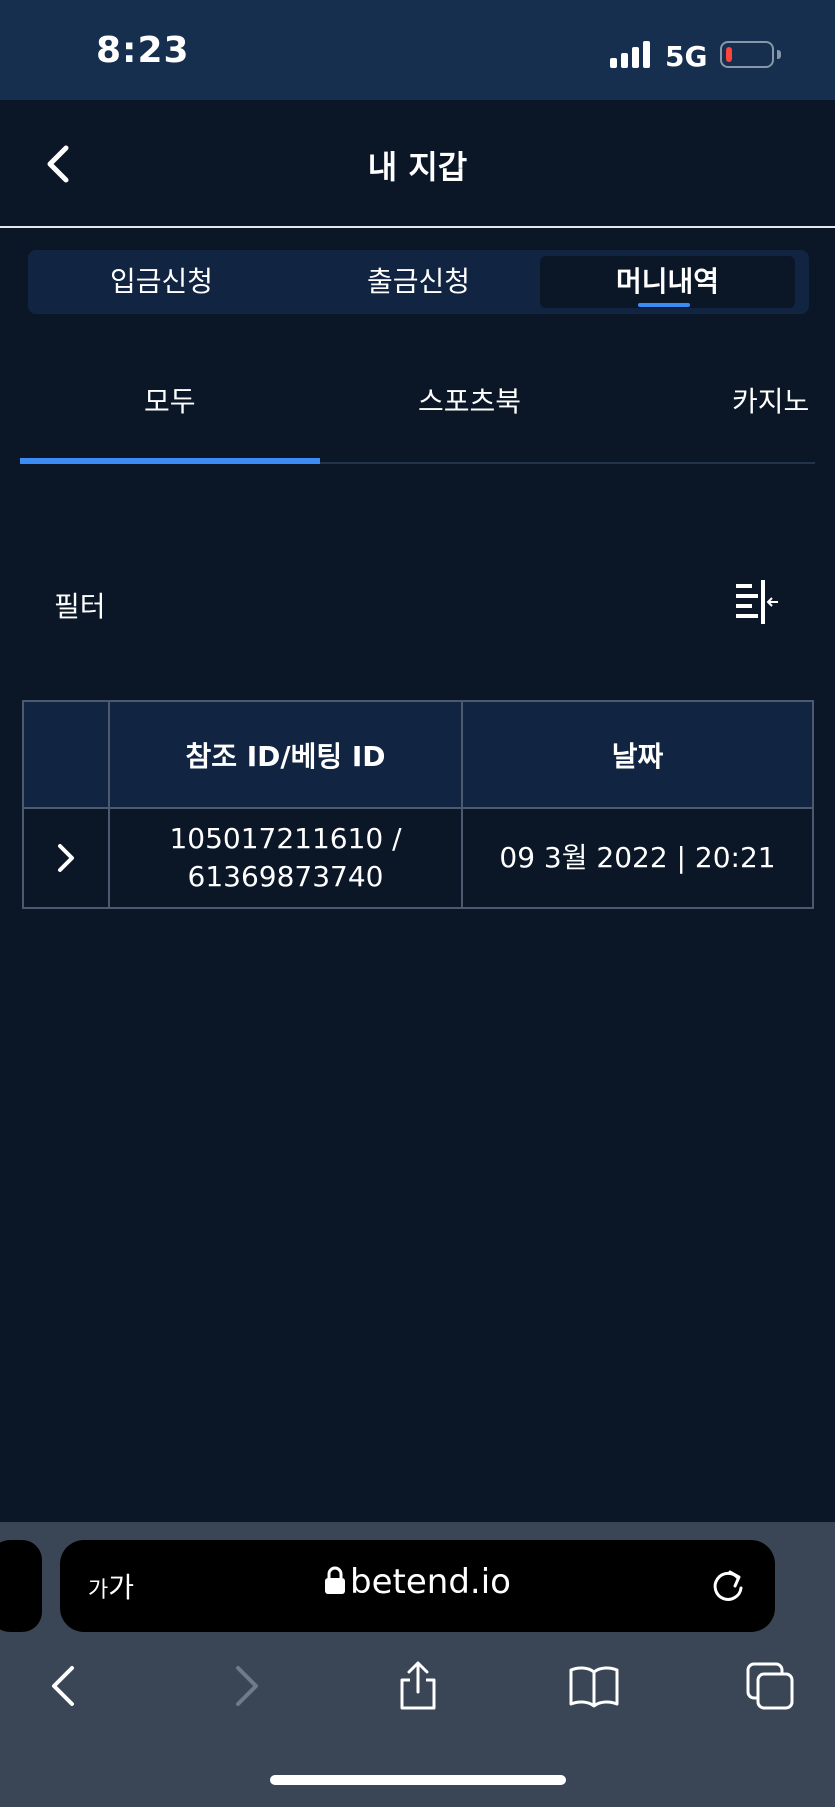 The width and height of the screenshot is (835, 1807). I want to click on reload-button, so click(728, 1585).